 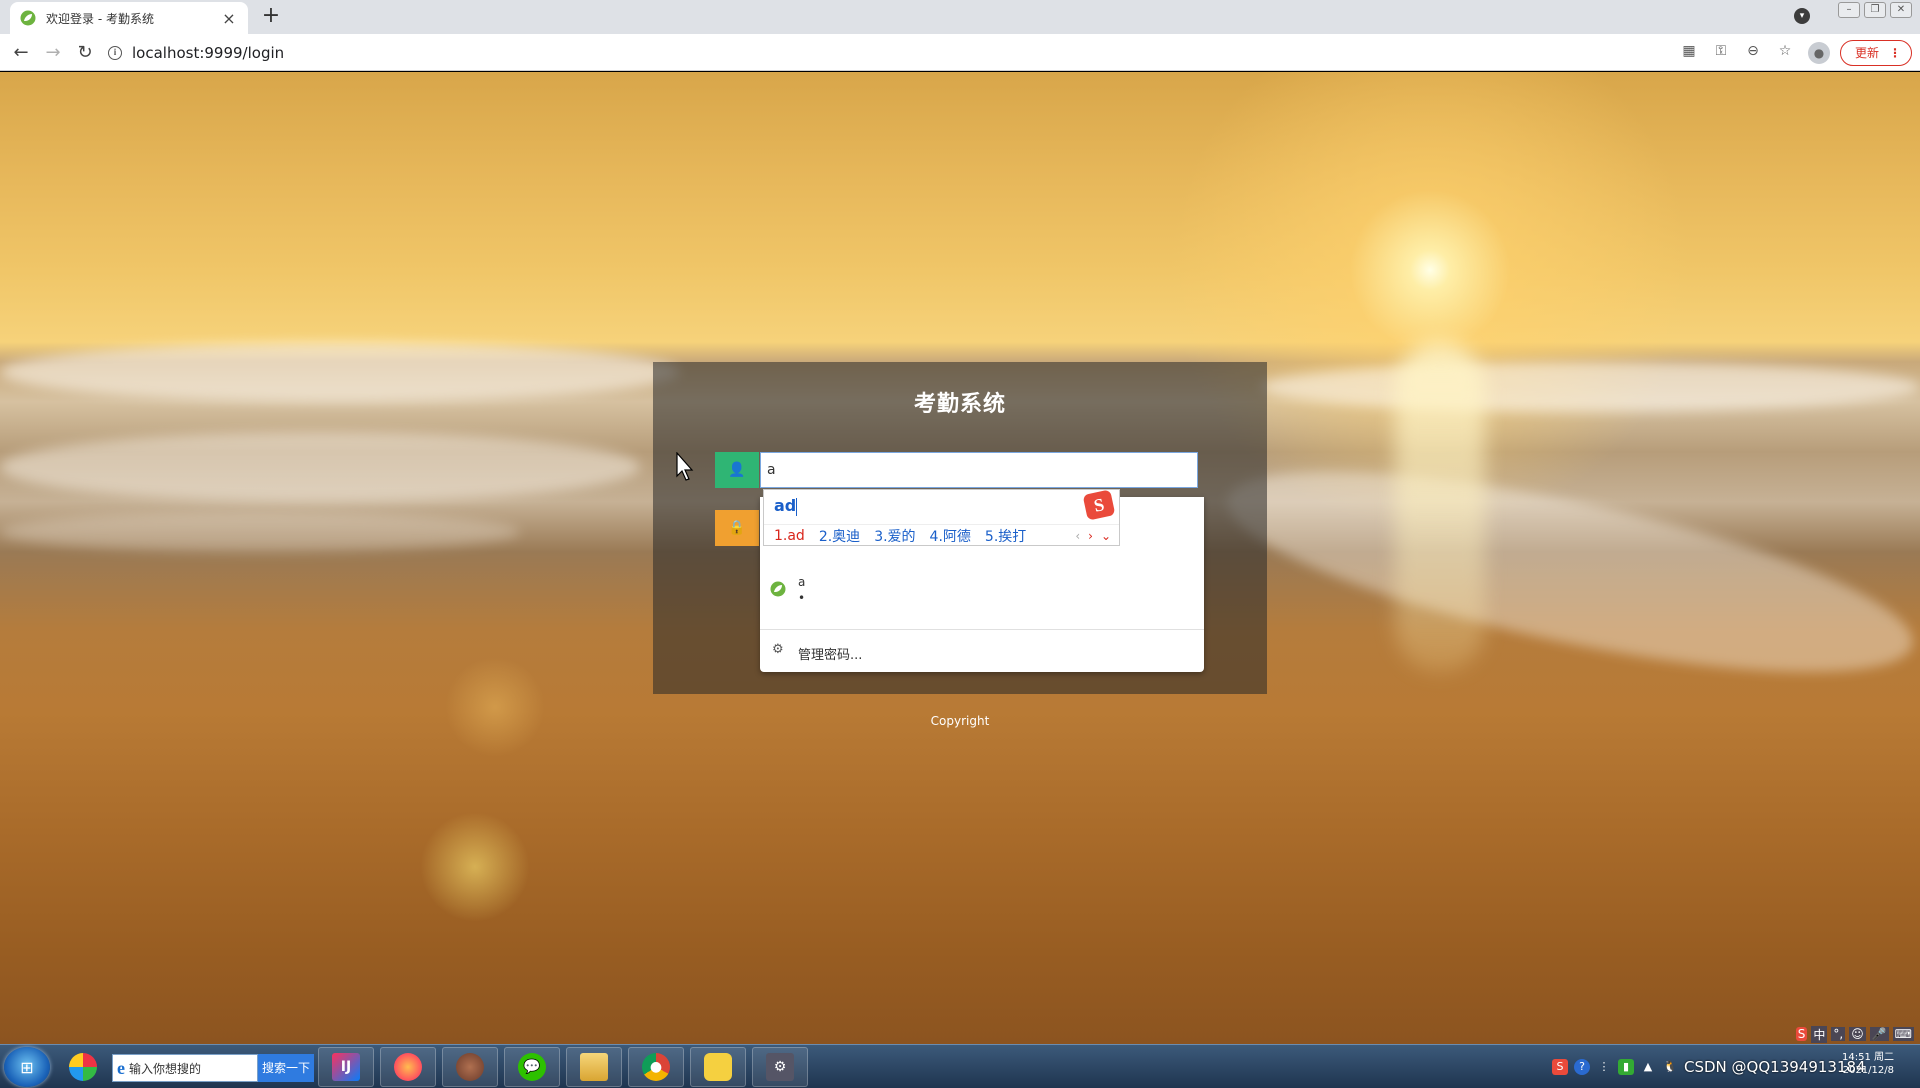 What do you see at coordinates (685, 466) in the screenshot?
I see `mouse-cursor-icon` at bounding box center [685, 466].